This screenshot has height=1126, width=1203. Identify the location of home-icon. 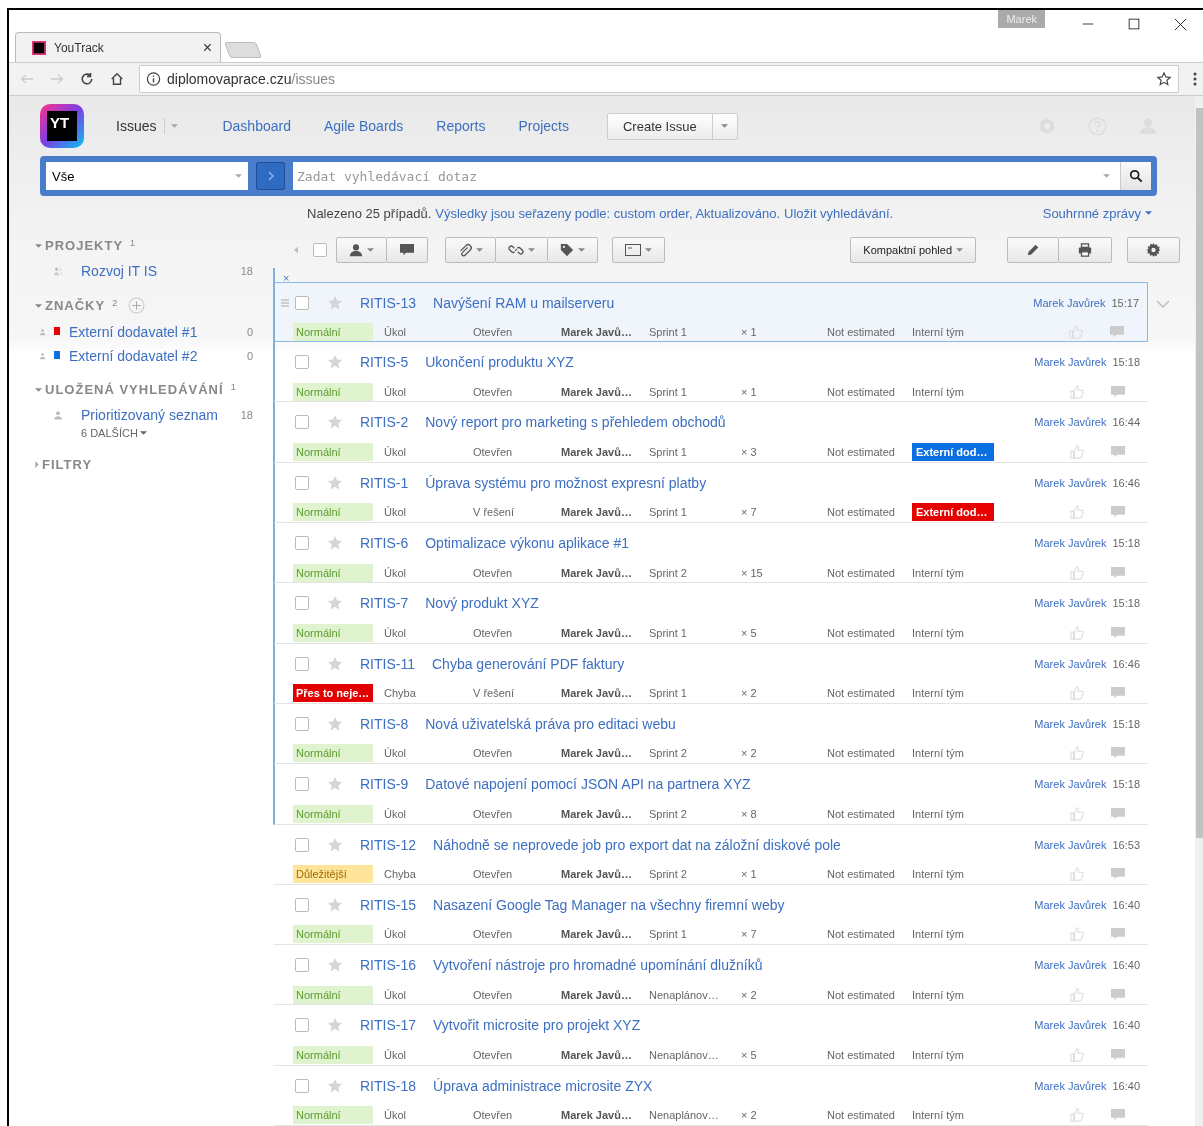
(117, 79).